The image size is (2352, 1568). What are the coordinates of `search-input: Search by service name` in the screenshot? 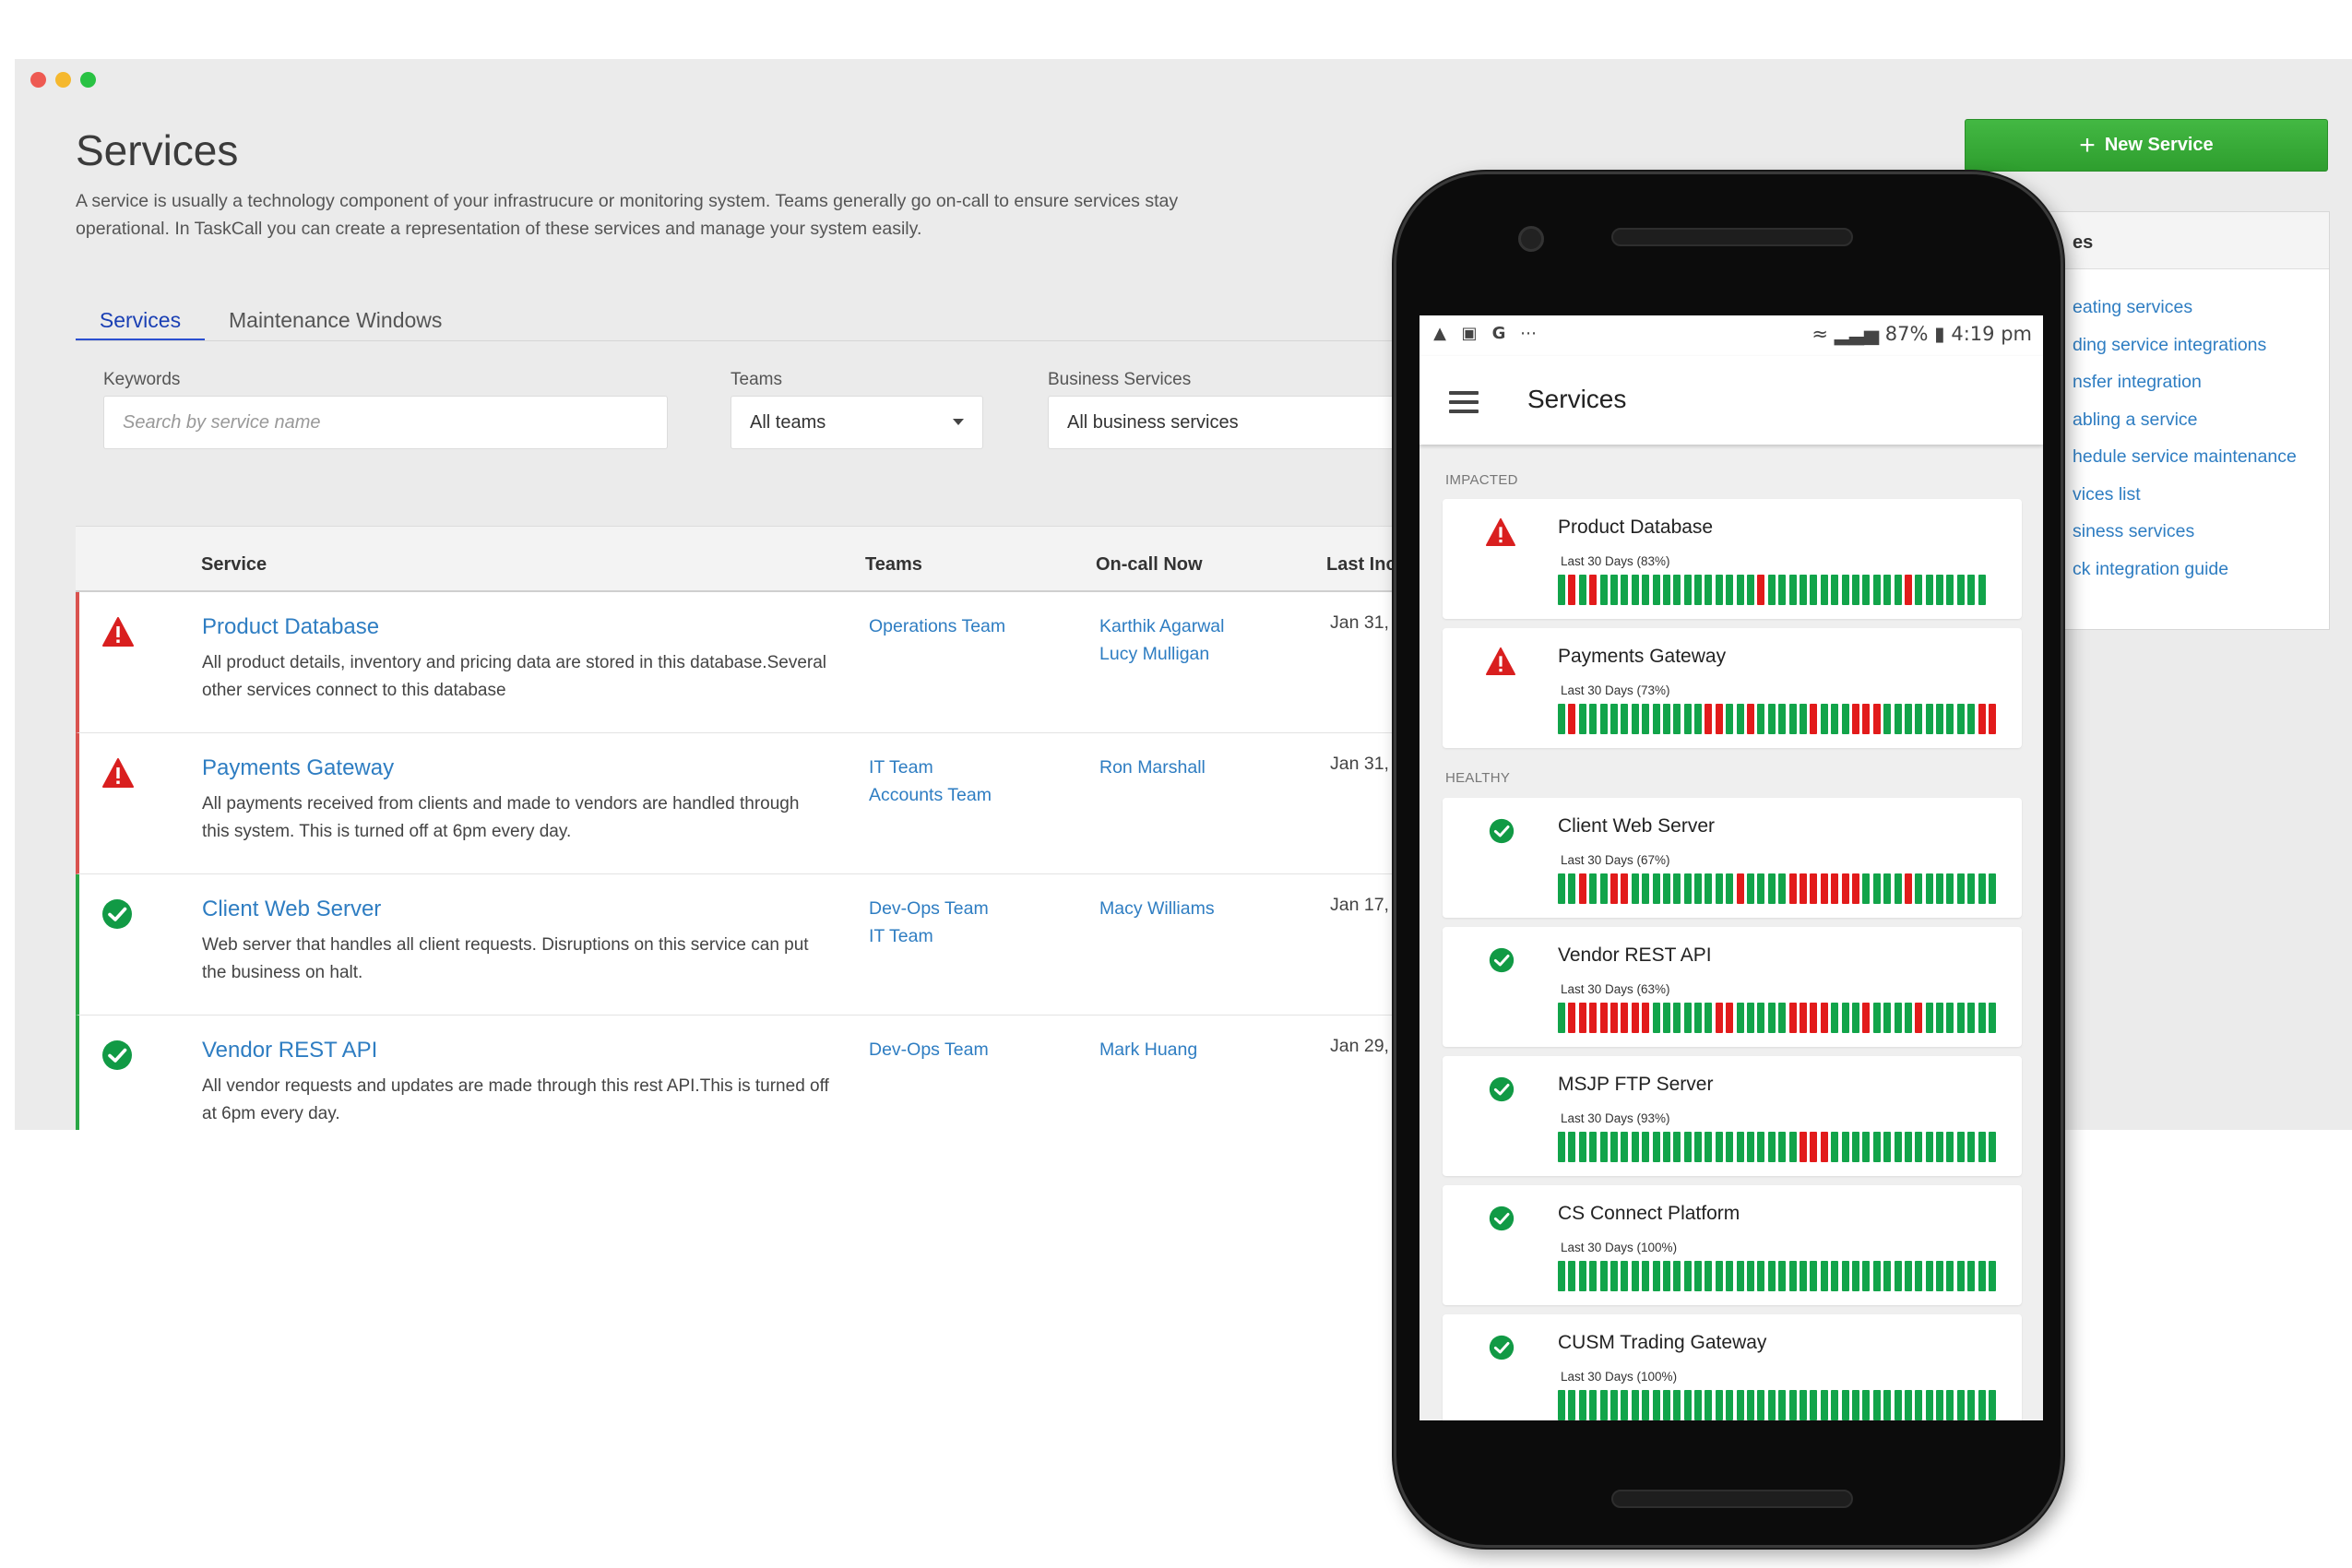 It's located at (385, 422).